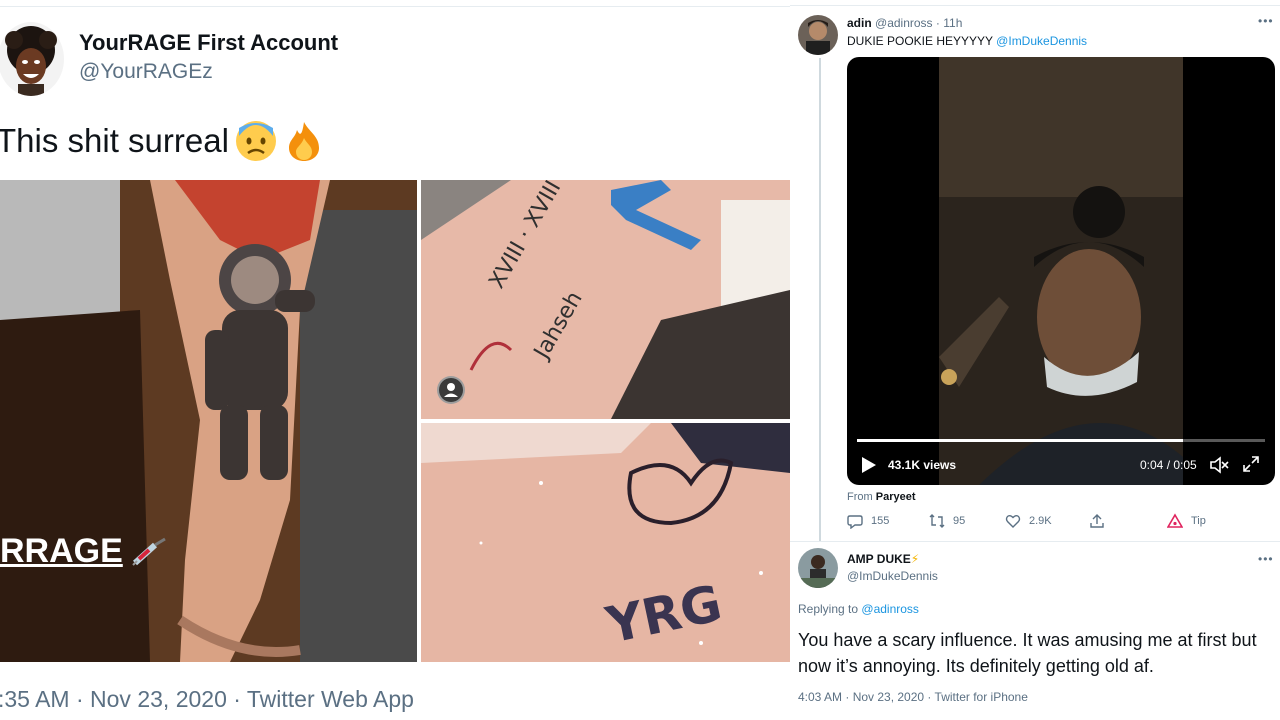 This screenshot has width=1280, height=720. Describe the element at coordinates (1035, 541) in the screenshot. I see `tweet-divider` at that location.